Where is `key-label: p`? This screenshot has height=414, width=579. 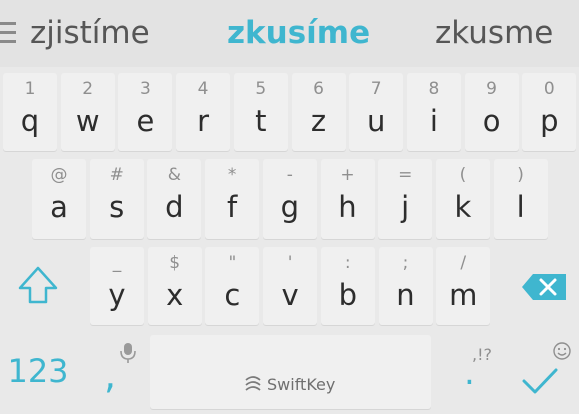 key-label: p is located at coordinates (549, 121).